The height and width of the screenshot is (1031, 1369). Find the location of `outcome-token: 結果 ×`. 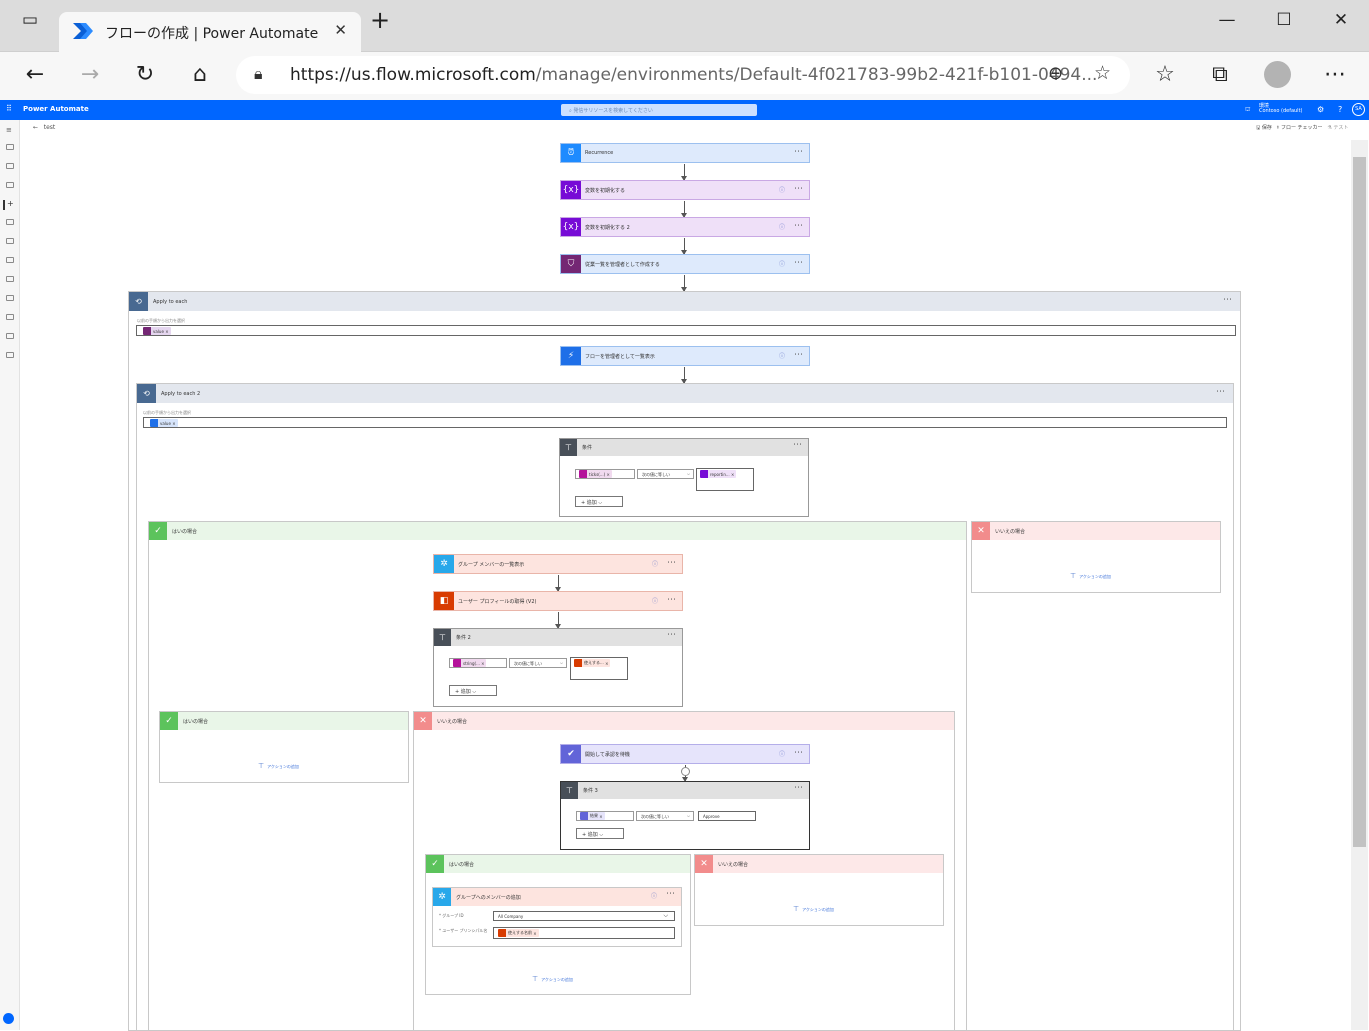

outcome-token: 結果 × is located at coordinates (592, 816).